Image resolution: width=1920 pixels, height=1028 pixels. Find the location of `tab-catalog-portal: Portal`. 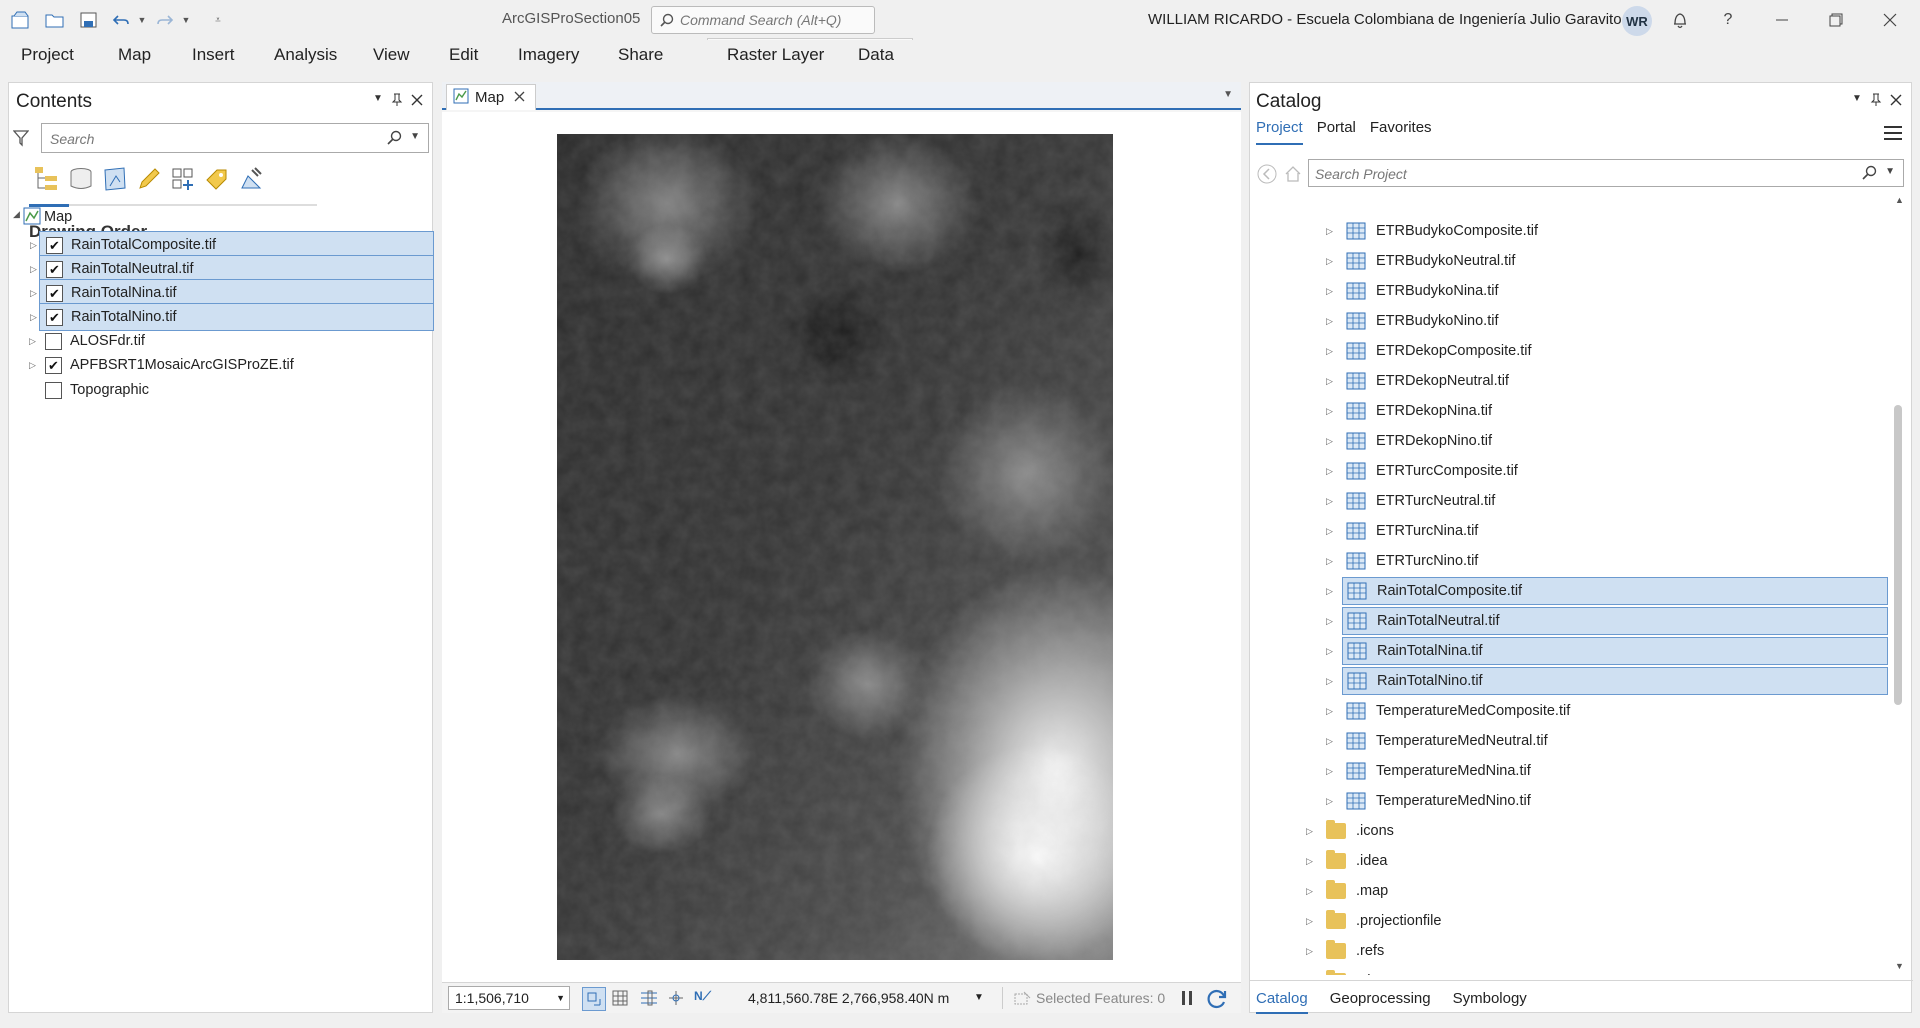

tab-catalog-portal: Portal is located at coordinates (1336, 132).